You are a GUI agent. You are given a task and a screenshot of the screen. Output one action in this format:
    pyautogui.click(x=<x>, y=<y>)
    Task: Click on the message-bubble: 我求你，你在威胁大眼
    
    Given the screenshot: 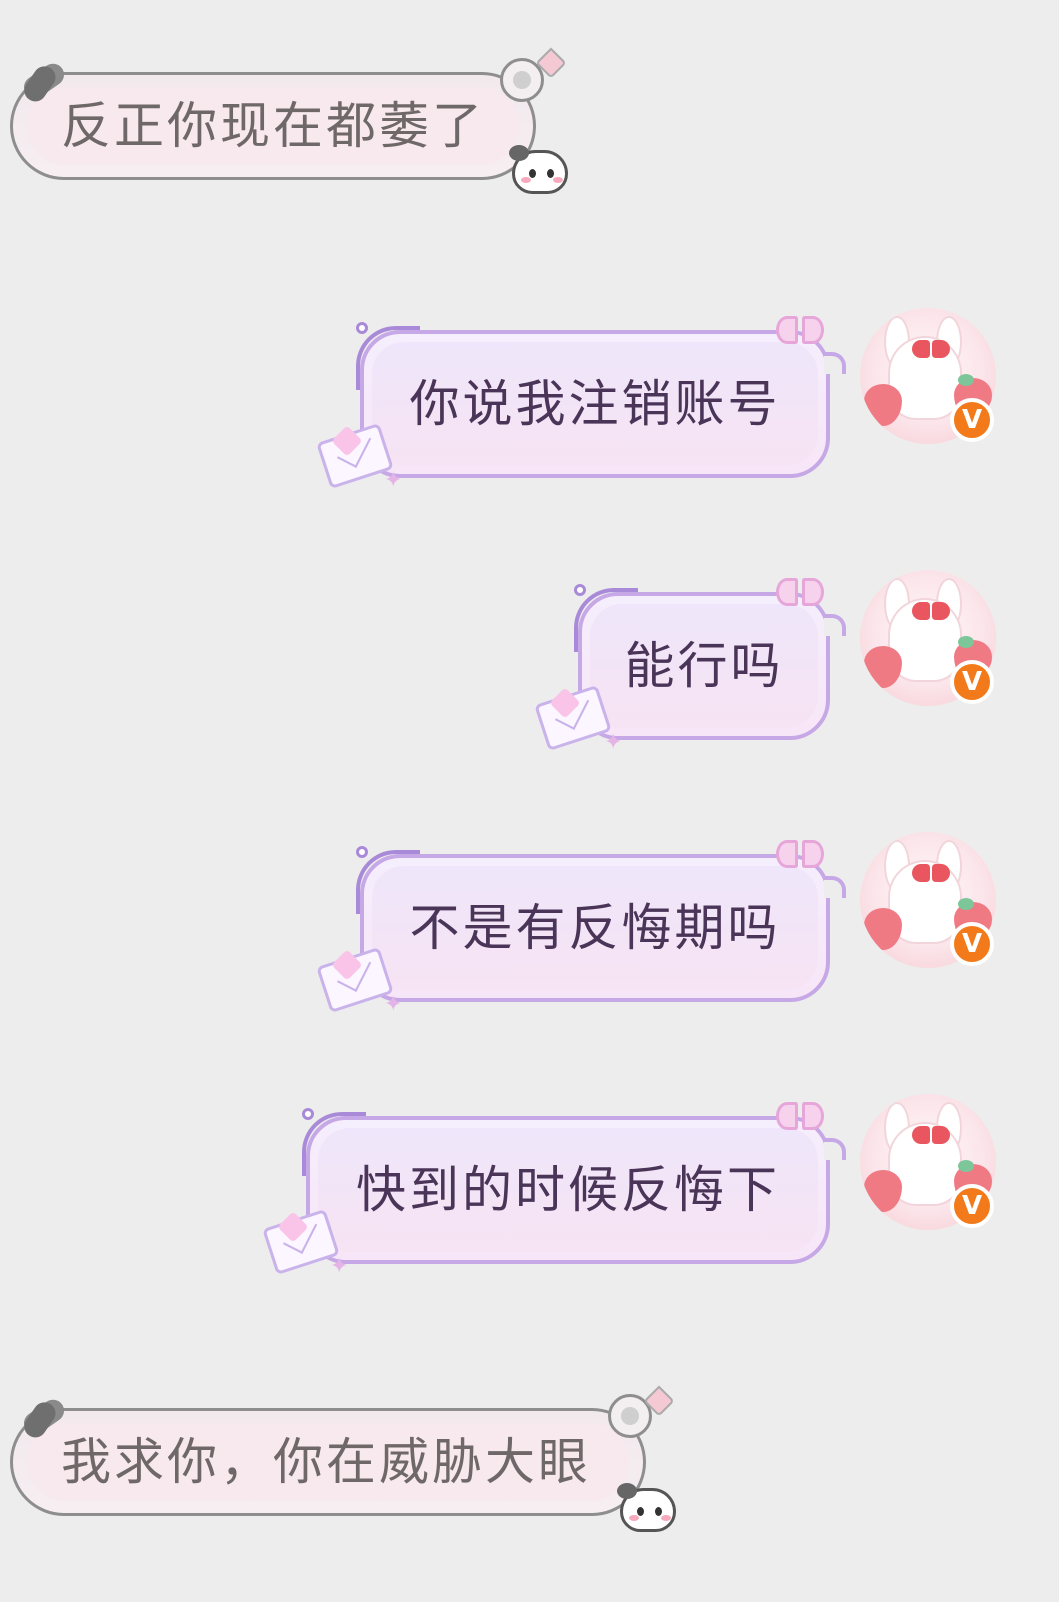 What is the action you would take?
    pyautogui.click(x=328, y=1462)
    